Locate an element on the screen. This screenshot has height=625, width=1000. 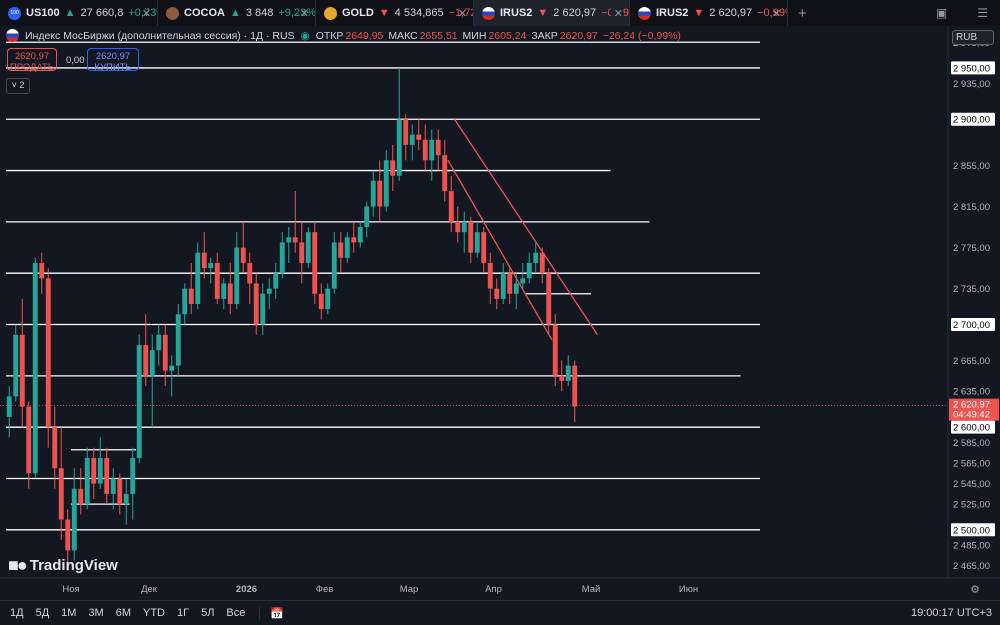
period-5y: 5Л is located at coordinates (207, 613).